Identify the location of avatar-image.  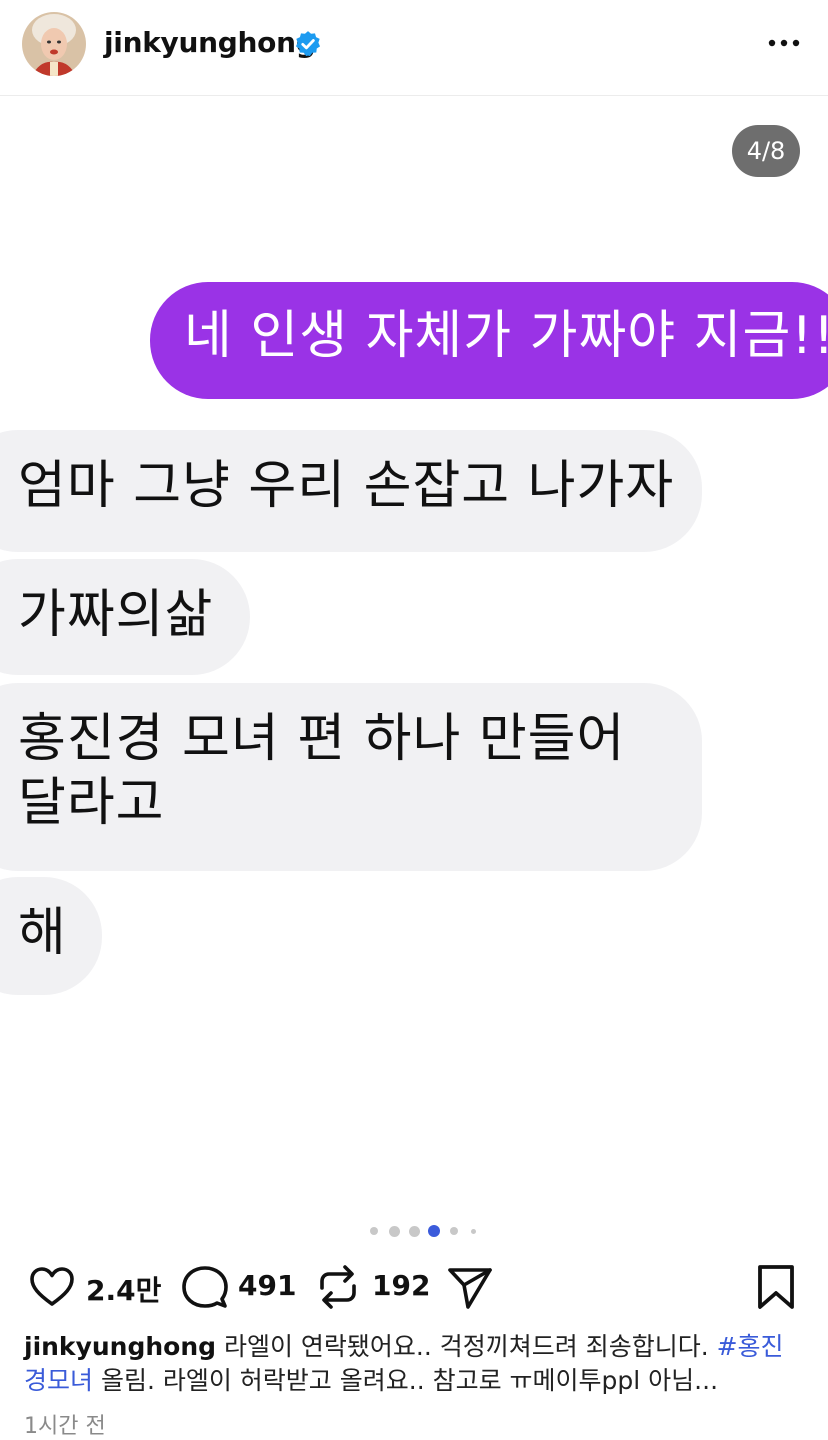
(54, 44).